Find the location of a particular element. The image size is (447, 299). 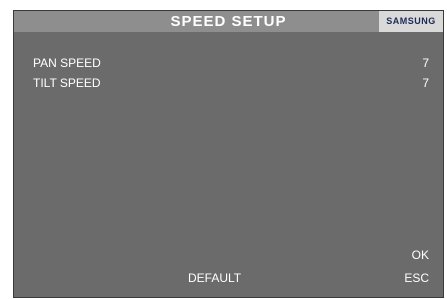

brand-label: SAMSUNG is located at coordinates (411, 21).